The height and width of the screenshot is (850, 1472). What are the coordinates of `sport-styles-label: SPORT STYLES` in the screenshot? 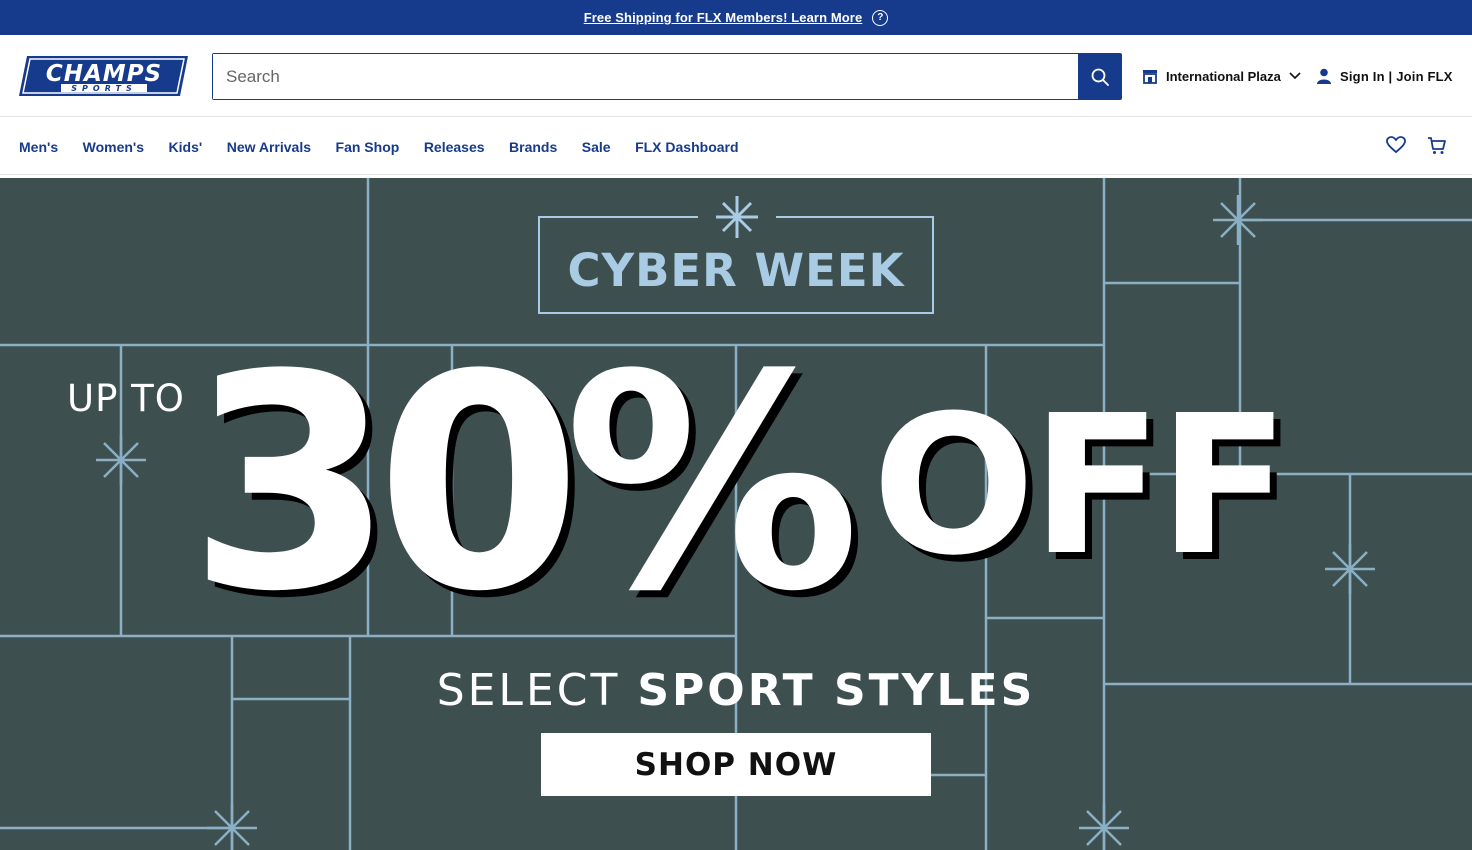 It's located at (836, 690).